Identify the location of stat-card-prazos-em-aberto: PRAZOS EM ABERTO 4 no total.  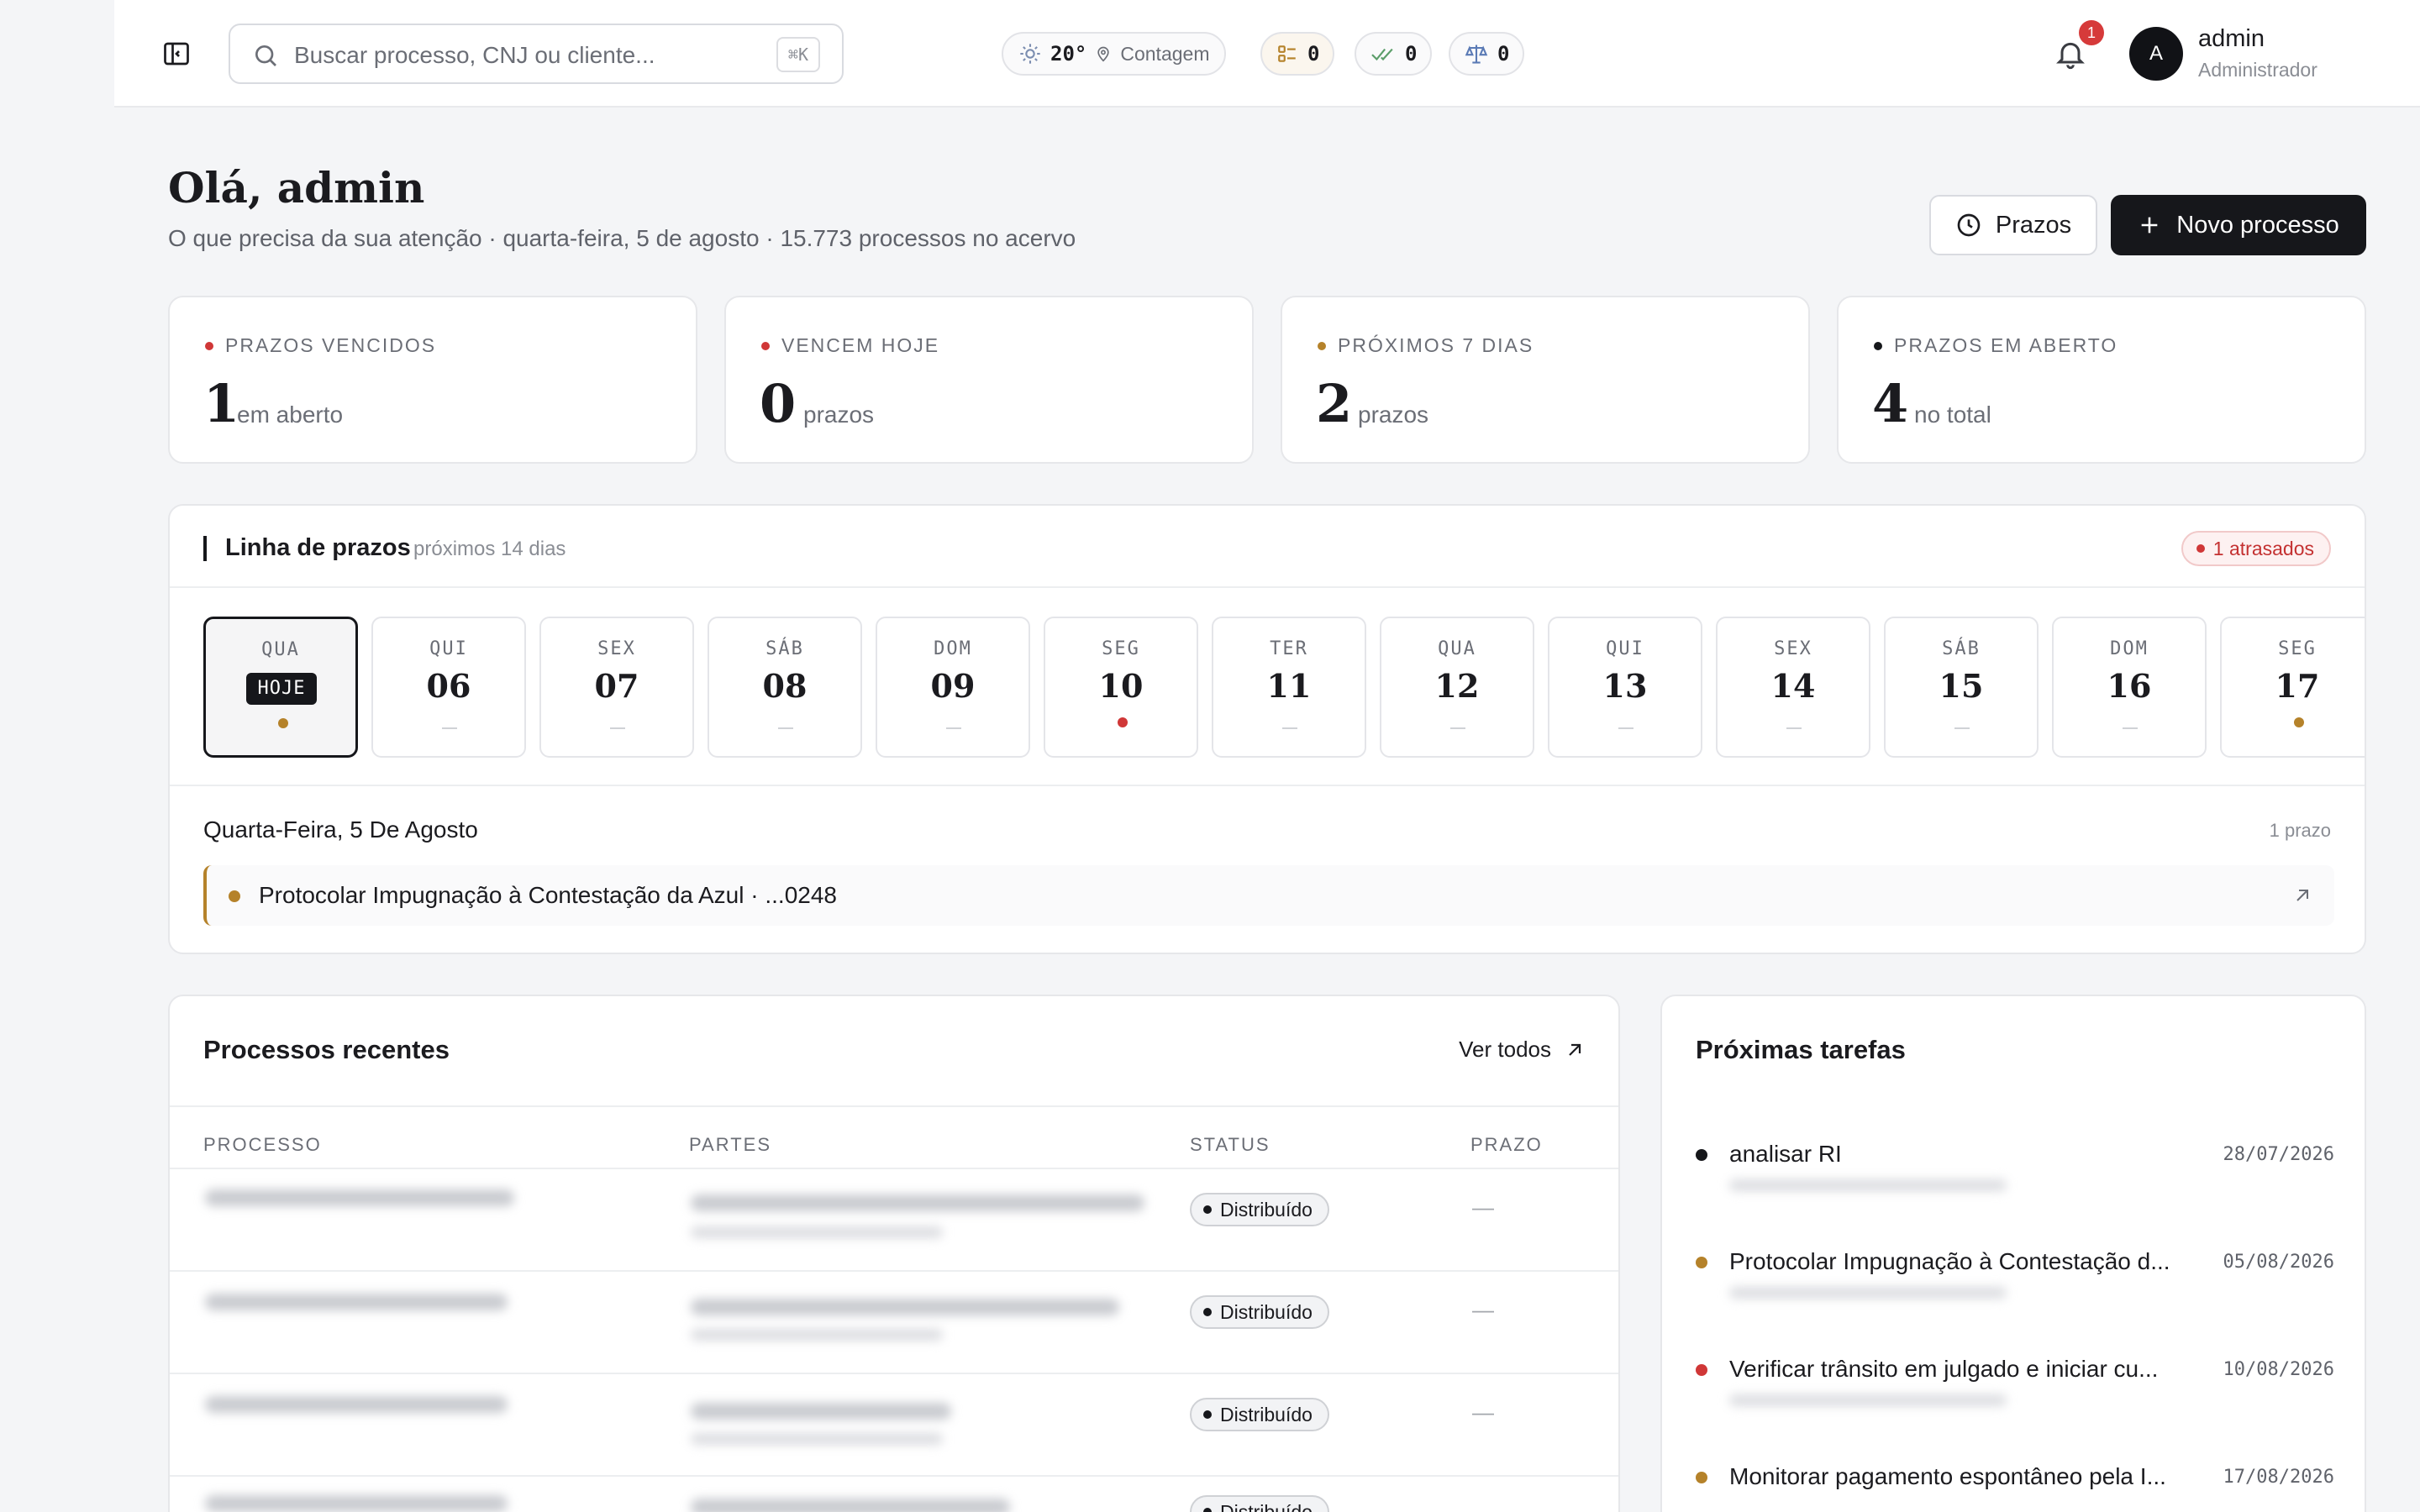
(2101, 380).